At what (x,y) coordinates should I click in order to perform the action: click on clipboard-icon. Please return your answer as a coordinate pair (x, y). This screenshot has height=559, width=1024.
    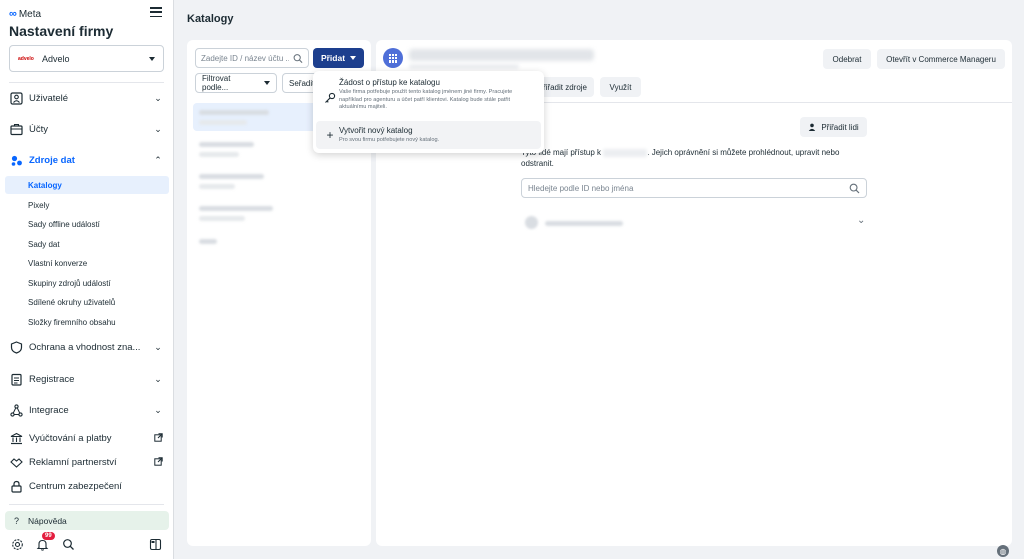
    Looking at the image, I should click on (16, 379).